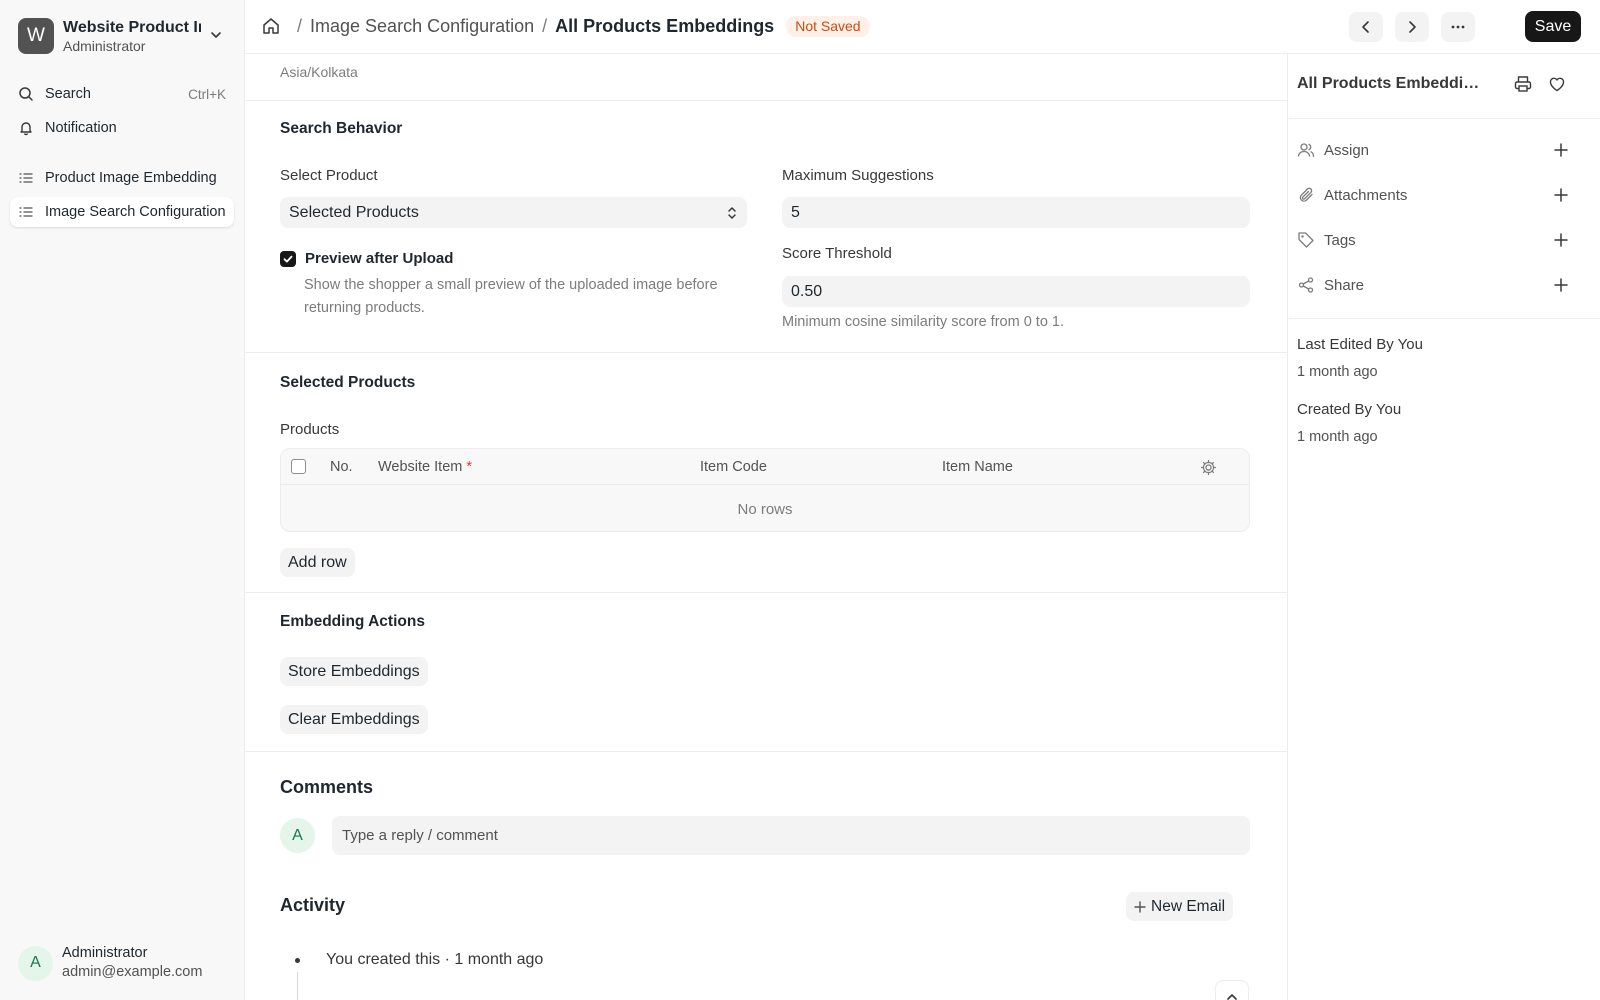 This screenshot has height=1000, width=1600. What do you see at coordinates (298, 466) in the screenshot?
I see `select-all-checkbox` at bounding box center [298, 466].